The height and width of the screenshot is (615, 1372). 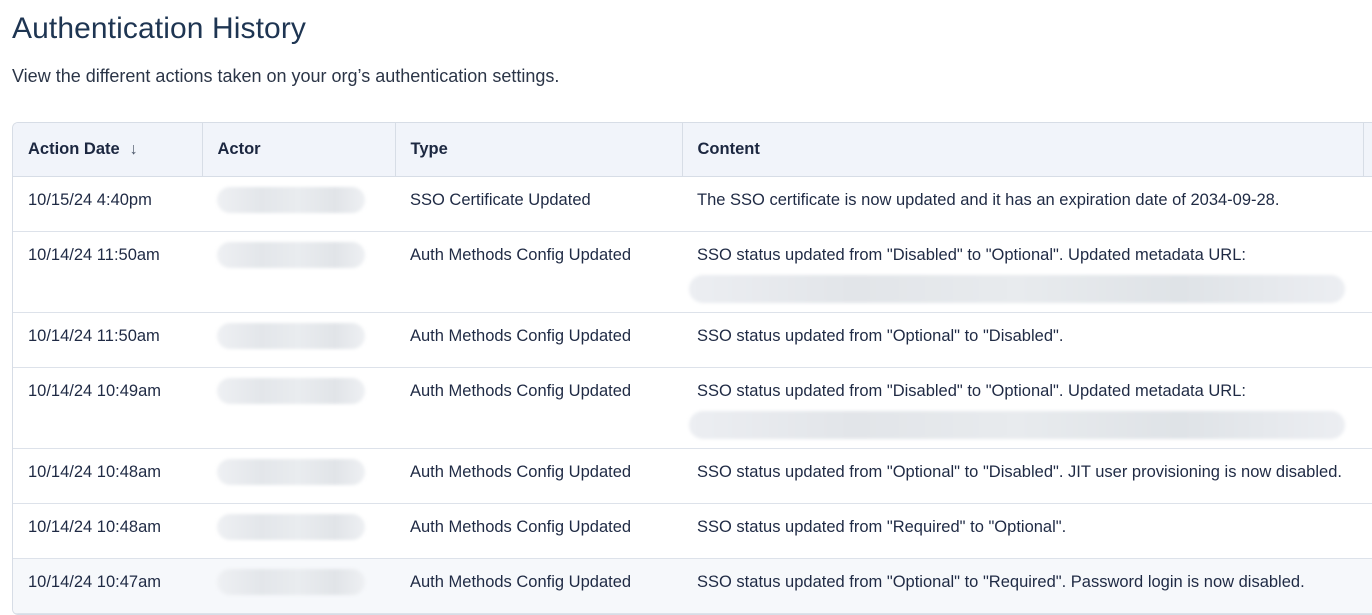 What do you see at coordinates (1367, 150) in the screenshot?
I see `column-header-overflow` at bounding box center [1367, 150].